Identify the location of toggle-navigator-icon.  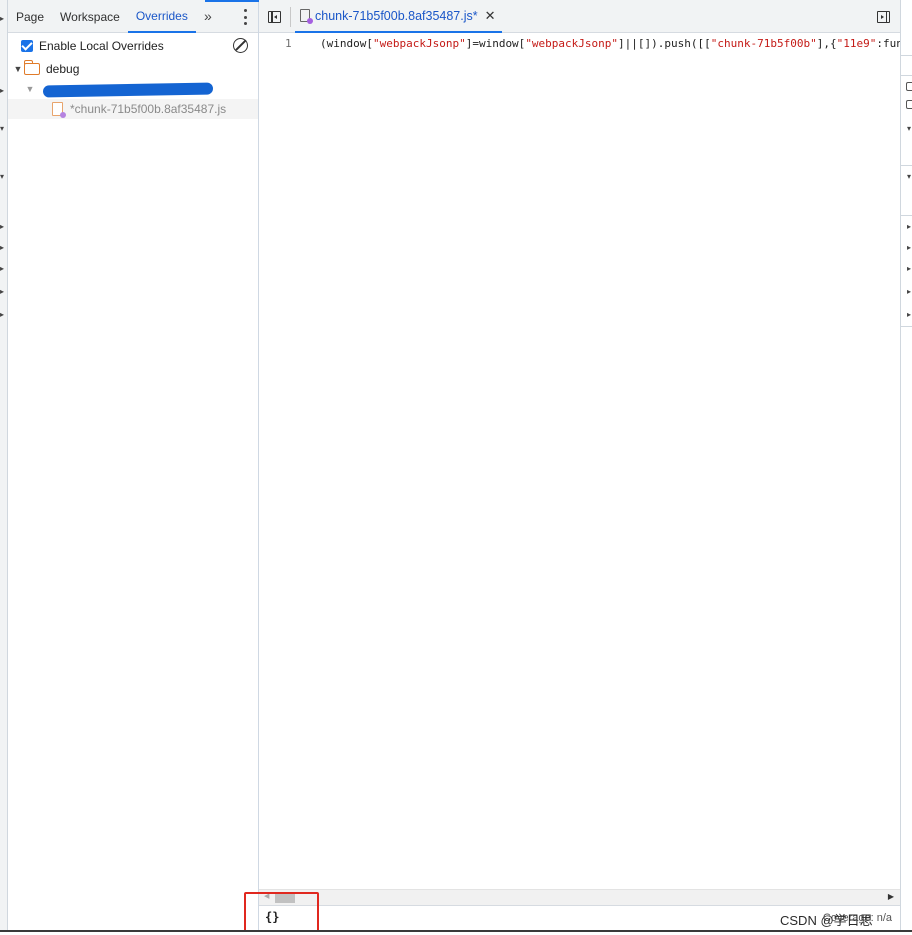
(274, 17).